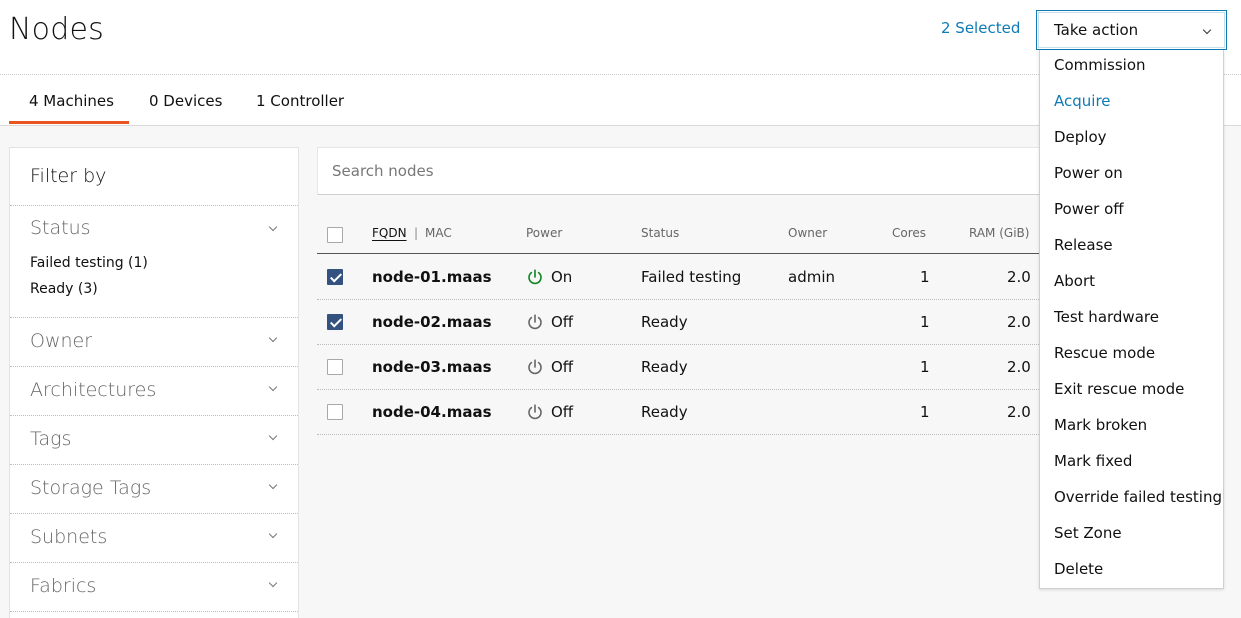 This screenshot has width=1241, height=618. Describe the element at coordinates (60, 228) in the screenshot. I see `filter-label-status: Status` at that location.